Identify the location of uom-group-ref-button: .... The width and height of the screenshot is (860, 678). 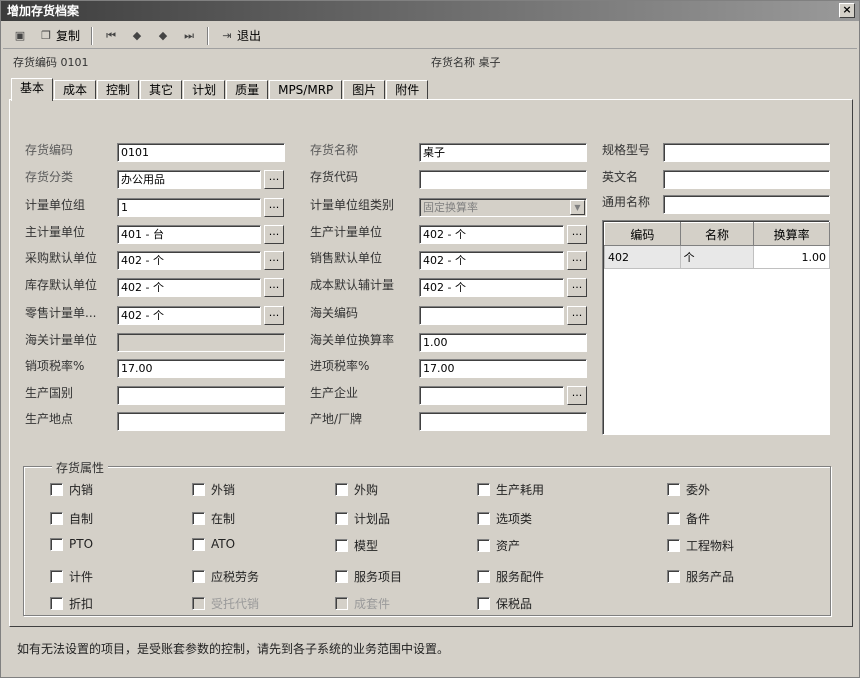
(274, 207).